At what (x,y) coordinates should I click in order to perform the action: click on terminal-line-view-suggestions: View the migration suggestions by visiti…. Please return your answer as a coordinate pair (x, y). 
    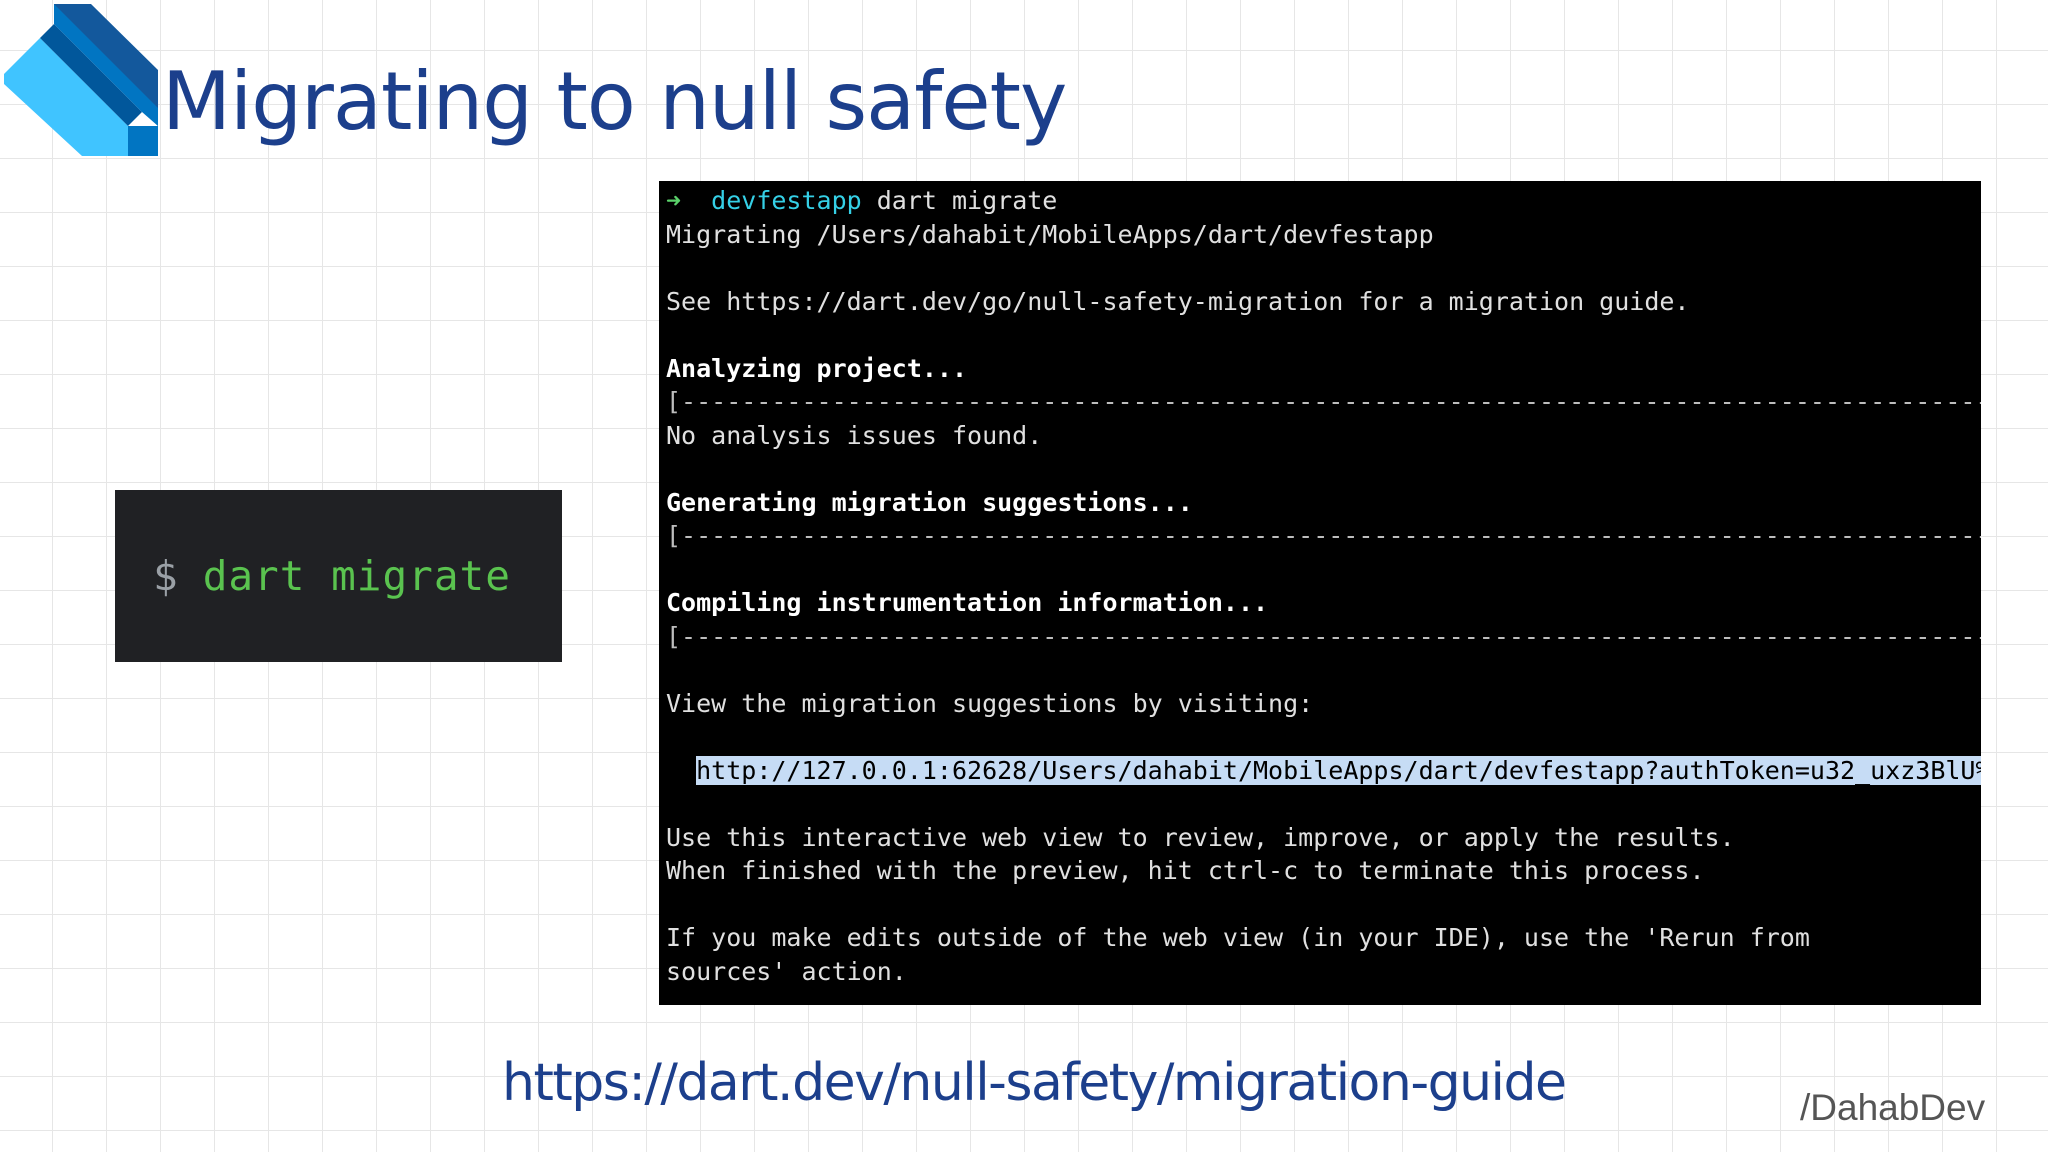
    Looking at the image, I should click on (990, 703).